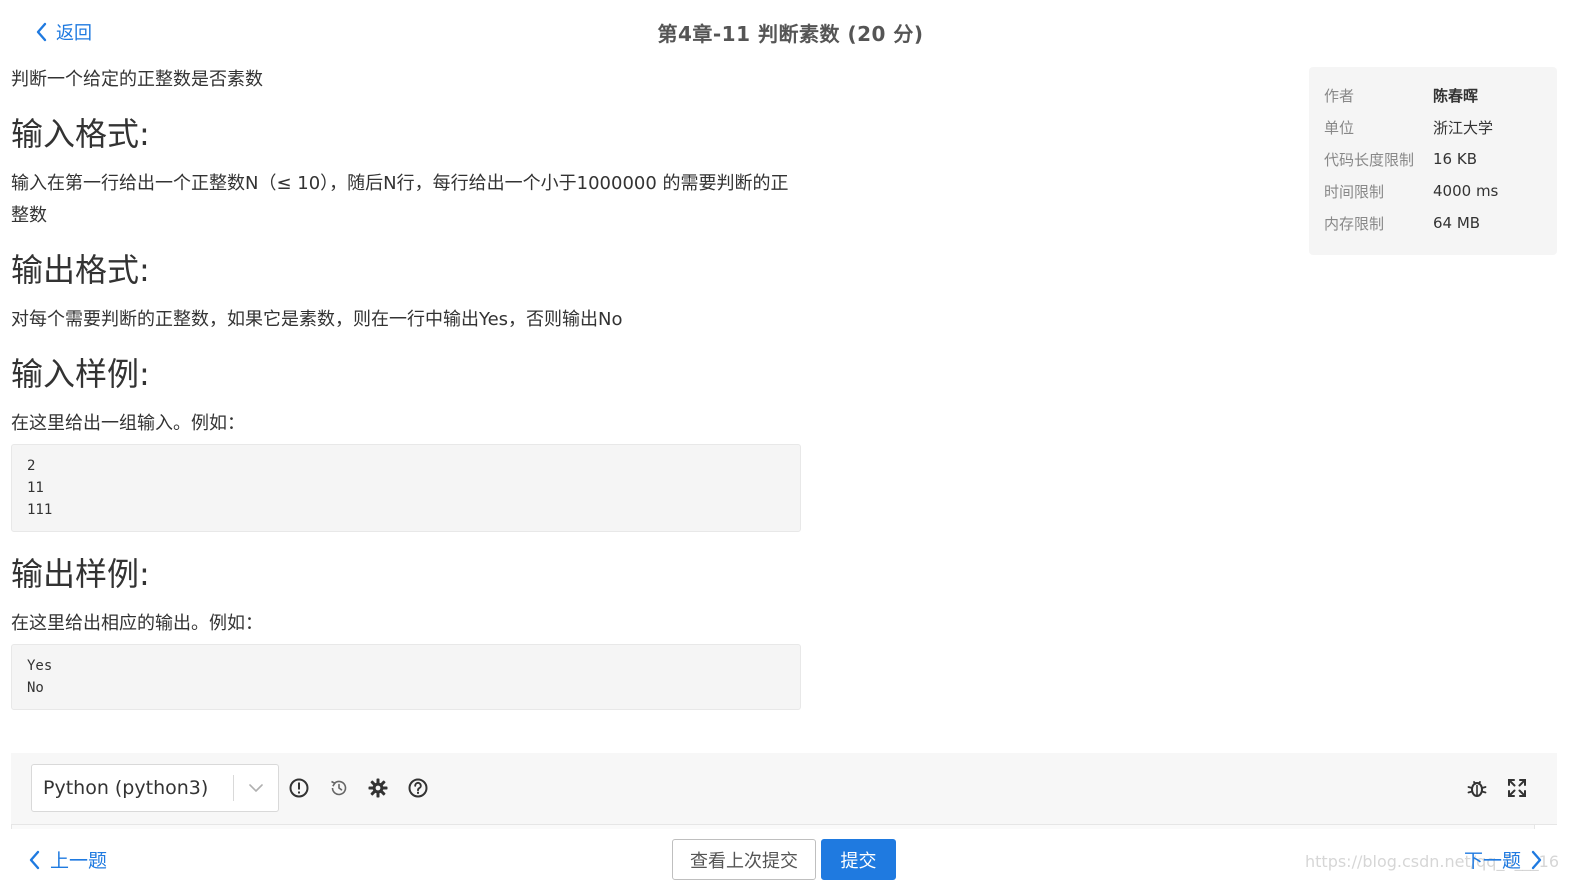 The image size is (1581, 888). What do you see at coordinates (406, 488) in the screenshot?
I see `sample-input-code: 2 11 111` at bounding box center [406, 488].